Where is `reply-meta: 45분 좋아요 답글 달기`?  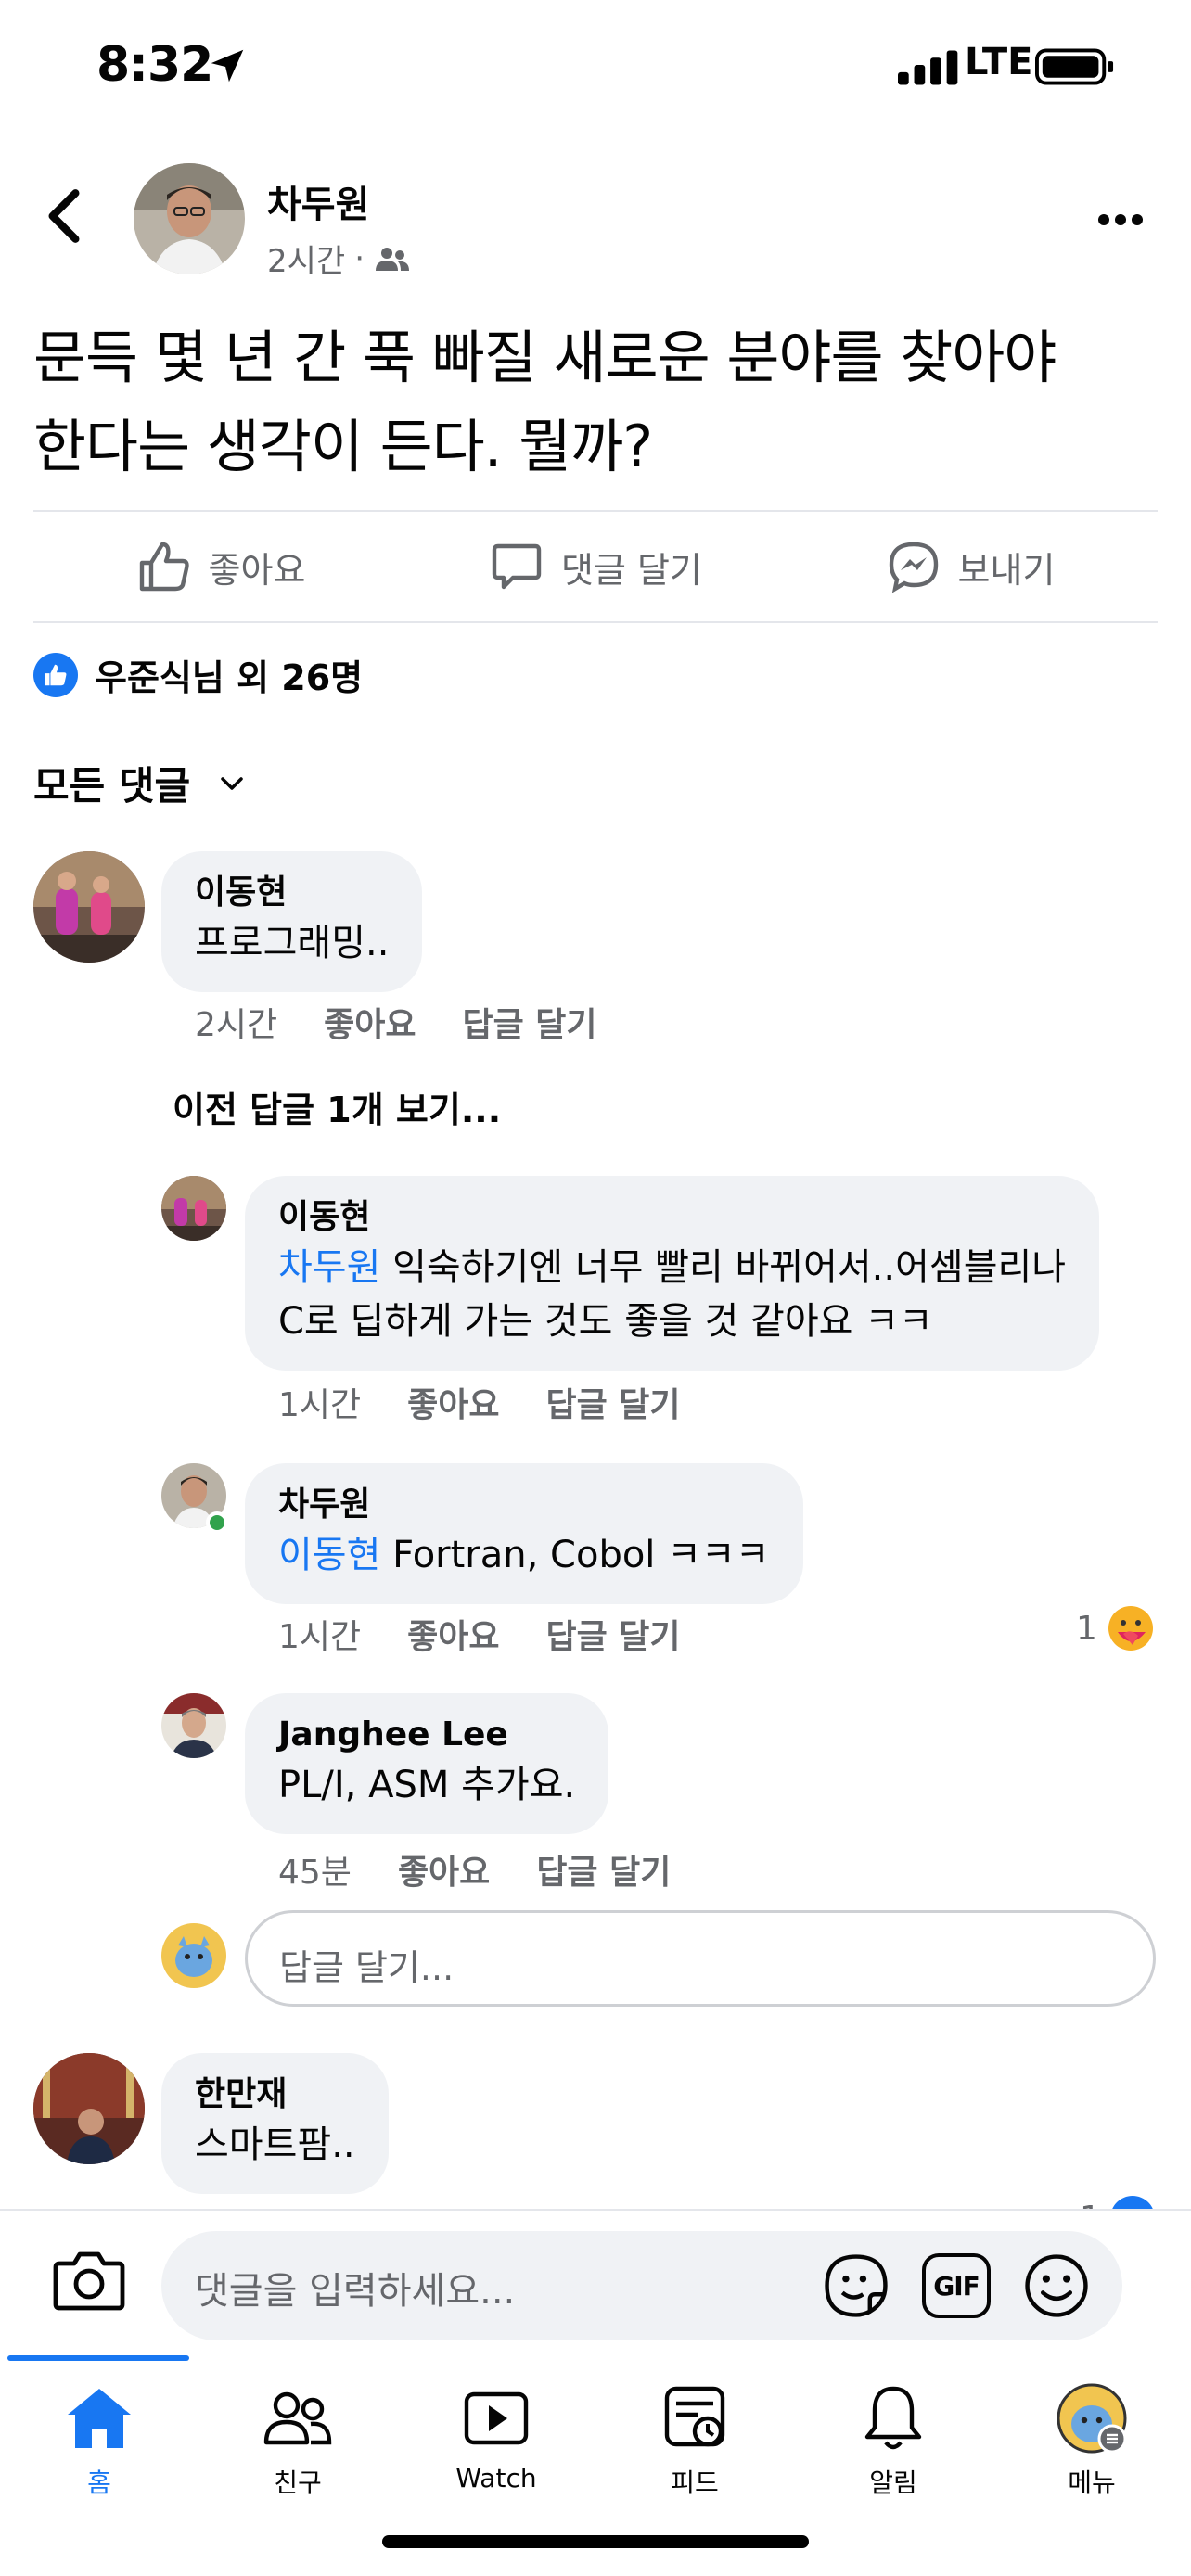 reply-meta: 45분 좋아요 답글 달기 is located at coordinates (475, 1869).